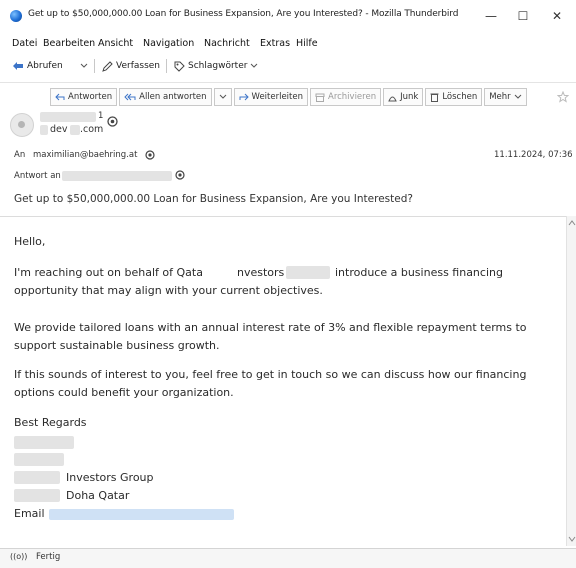 This screenshot has width=576, height=568. Describe the element at coordinates (227, 43) in the screenshot. I see `menu-nachricht: Nachricht` at that location.